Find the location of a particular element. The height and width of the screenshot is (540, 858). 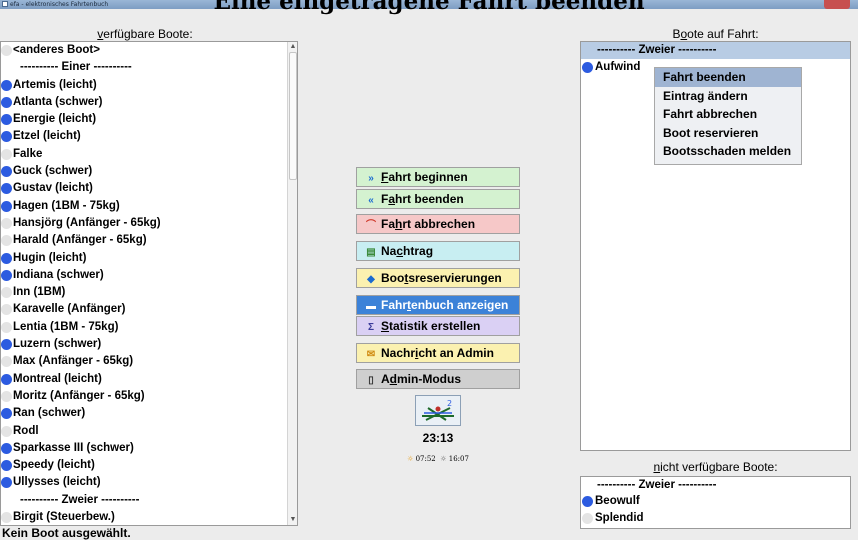

list-item: Speedy (leicht) is located at coordinates (149, 465).